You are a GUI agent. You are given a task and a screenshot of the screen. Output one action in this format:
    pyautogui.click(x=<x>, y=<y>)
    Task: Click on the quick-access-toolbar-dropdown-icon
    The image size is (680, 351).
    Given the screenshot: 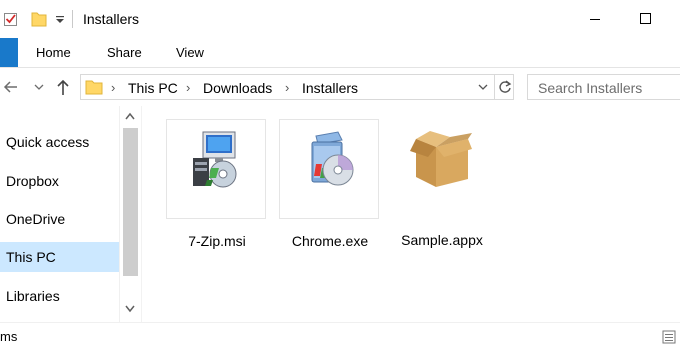 What is the action you would take?
    pyautogui.click(x=60, y=19)
    